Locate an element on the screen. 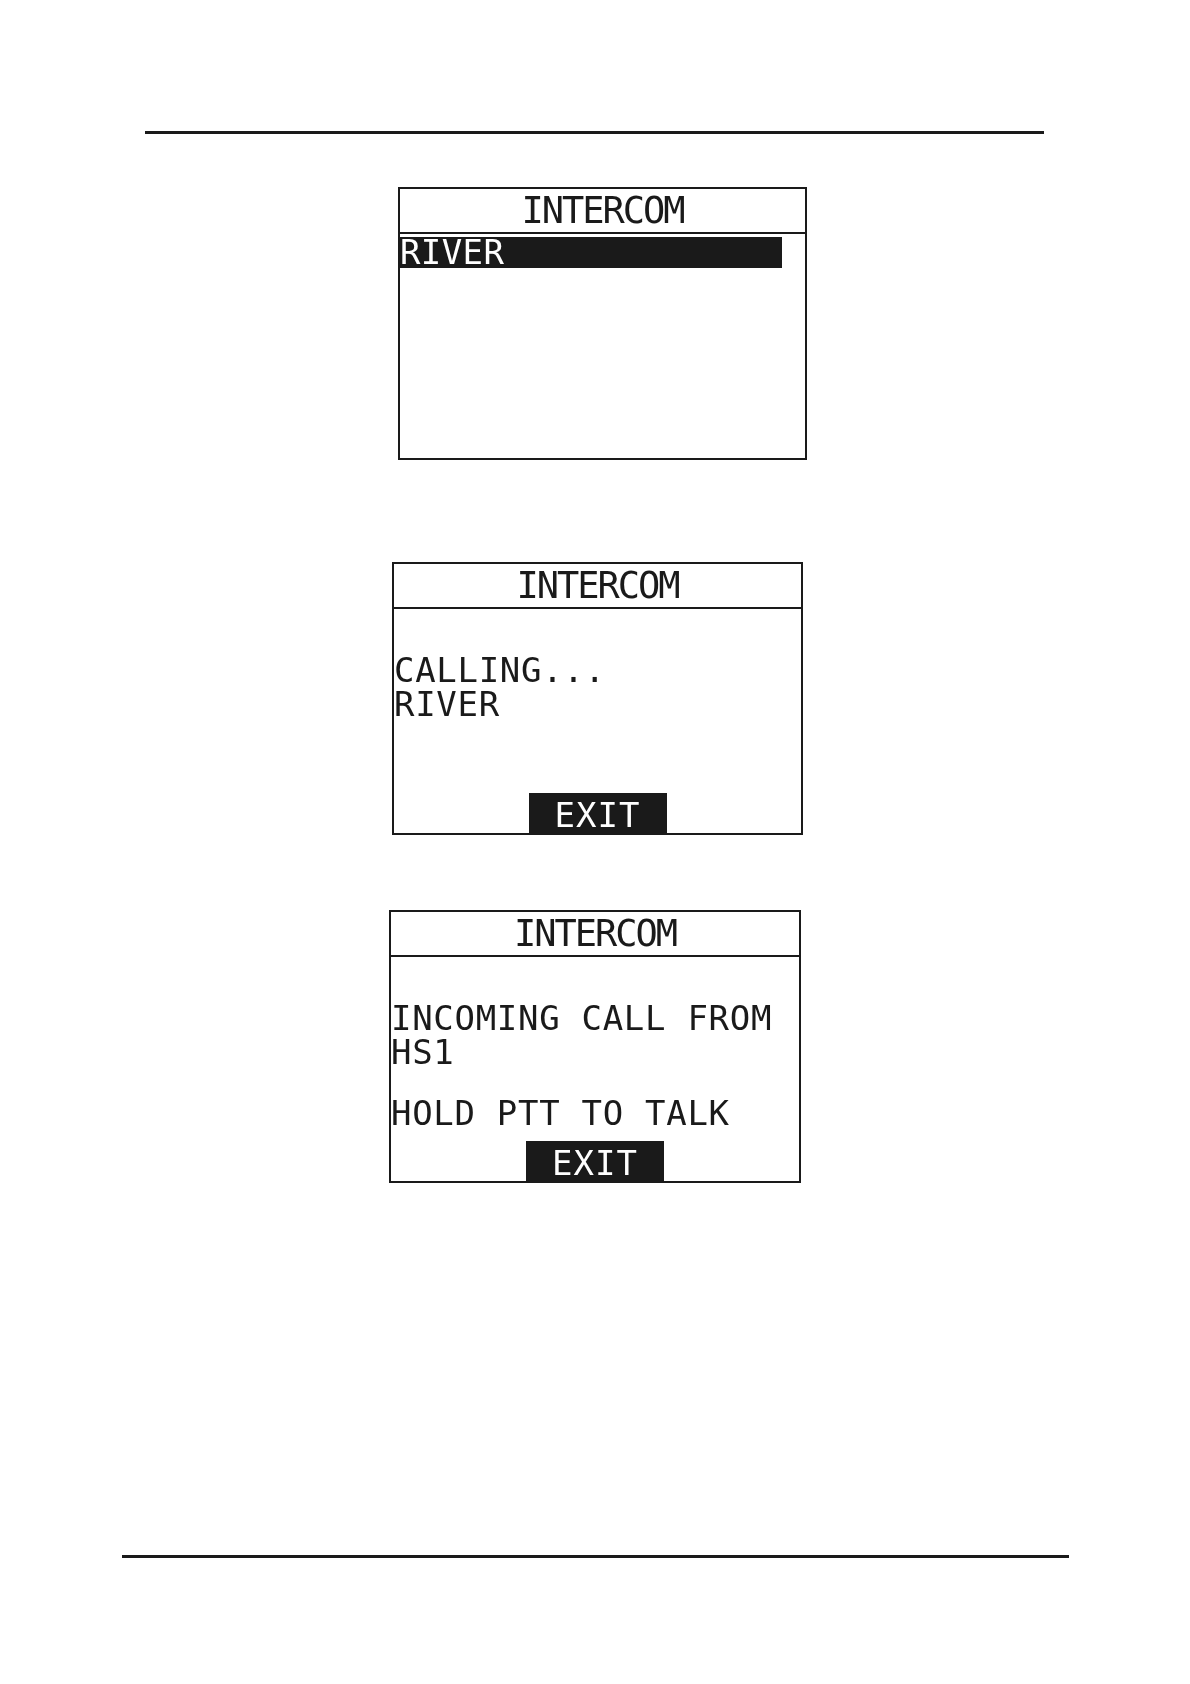 Image resolution: width=1190 pixels, height=1684 pixels. message-text: RIVER is located at coordinates (447, 704).